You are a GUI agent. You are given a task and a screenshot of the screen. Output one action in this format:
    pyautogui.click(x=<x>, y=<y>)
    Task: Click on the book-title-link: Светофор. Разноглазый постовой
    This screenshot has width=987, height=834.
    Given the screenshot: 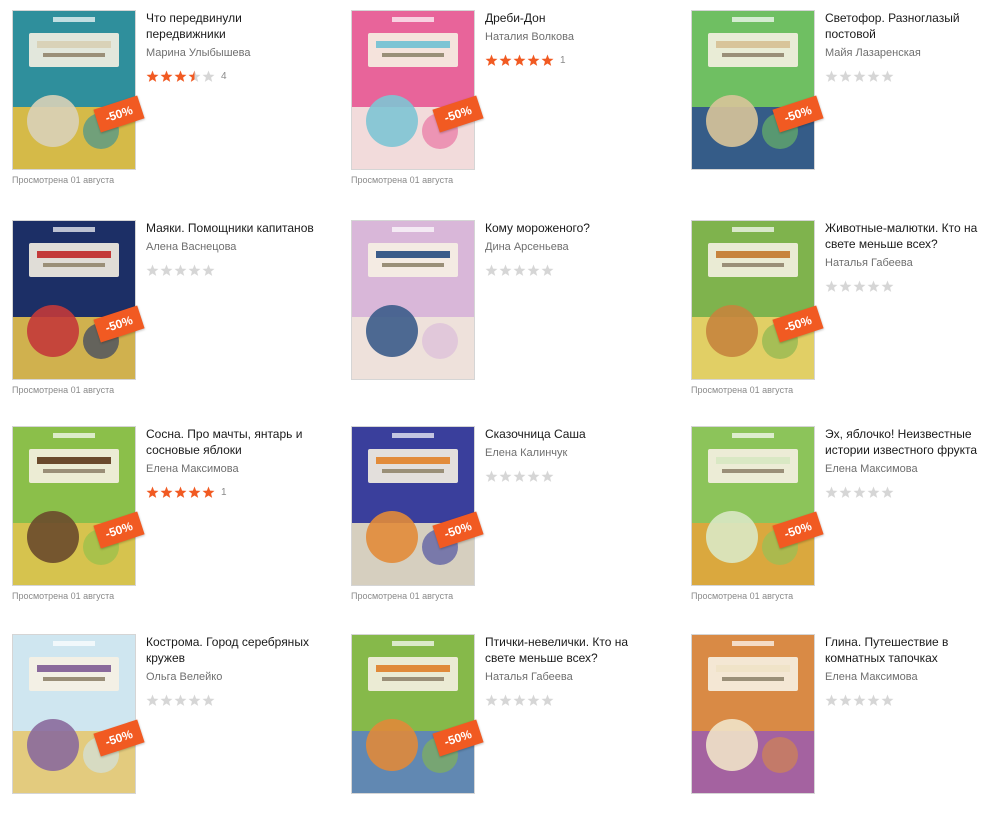 What is the action you would take?
    pyautogui.click(x=906, y=26)
    